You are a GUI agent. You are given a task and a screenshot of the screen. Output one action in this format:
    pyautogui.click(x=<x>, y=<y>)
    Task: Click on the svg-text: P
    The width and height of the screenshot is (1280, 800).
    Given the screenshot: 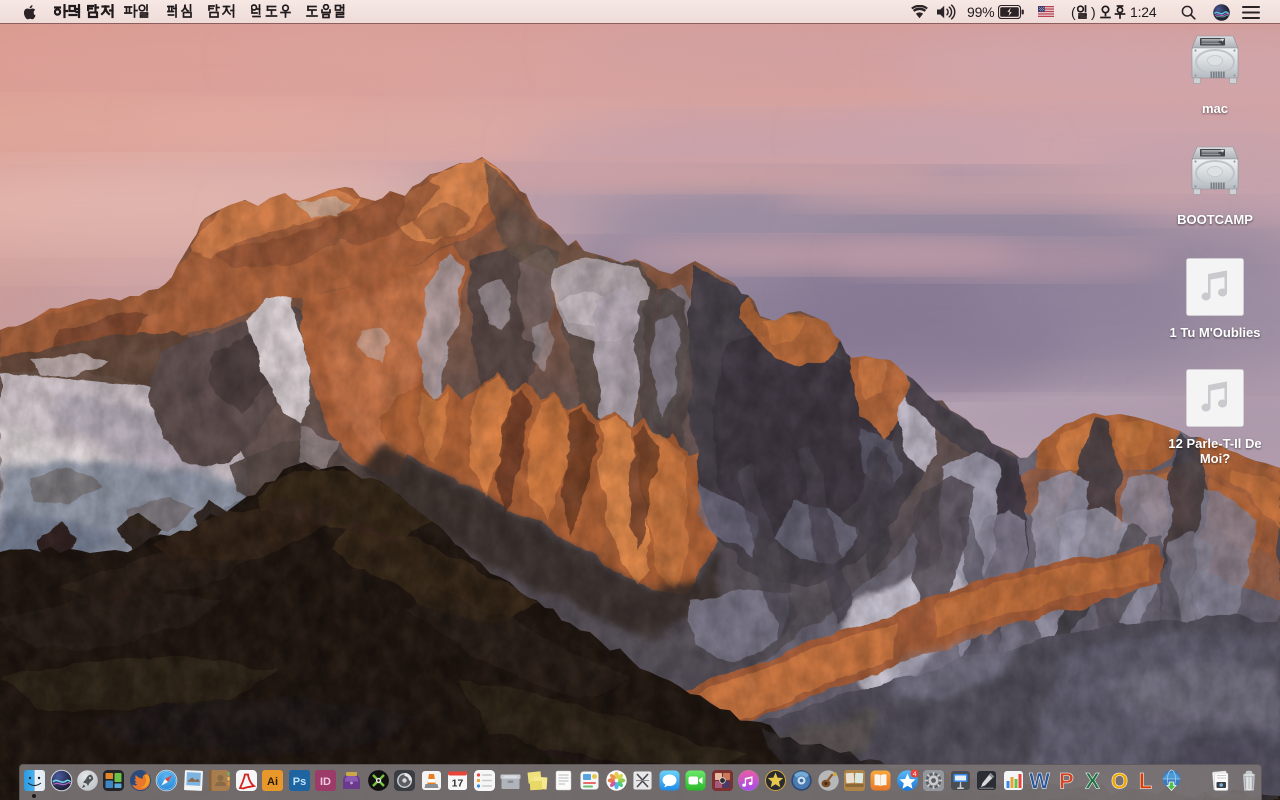 What is the action you would take?
    pyautogui.click(x=1066, y=780)
    